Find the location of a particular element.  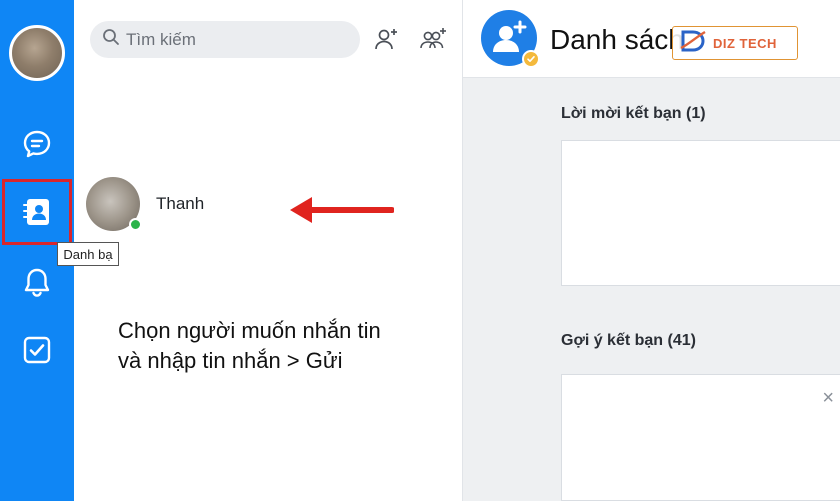

verified-check-icon is located at coordinates (531, 59).